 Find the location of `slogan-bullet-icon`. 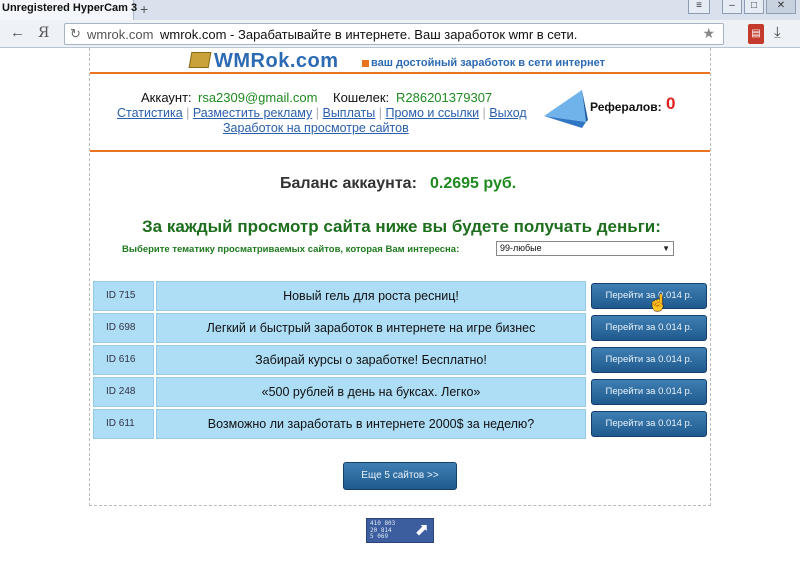

slogan-bullet-icon is located at coordinates (365, 63).